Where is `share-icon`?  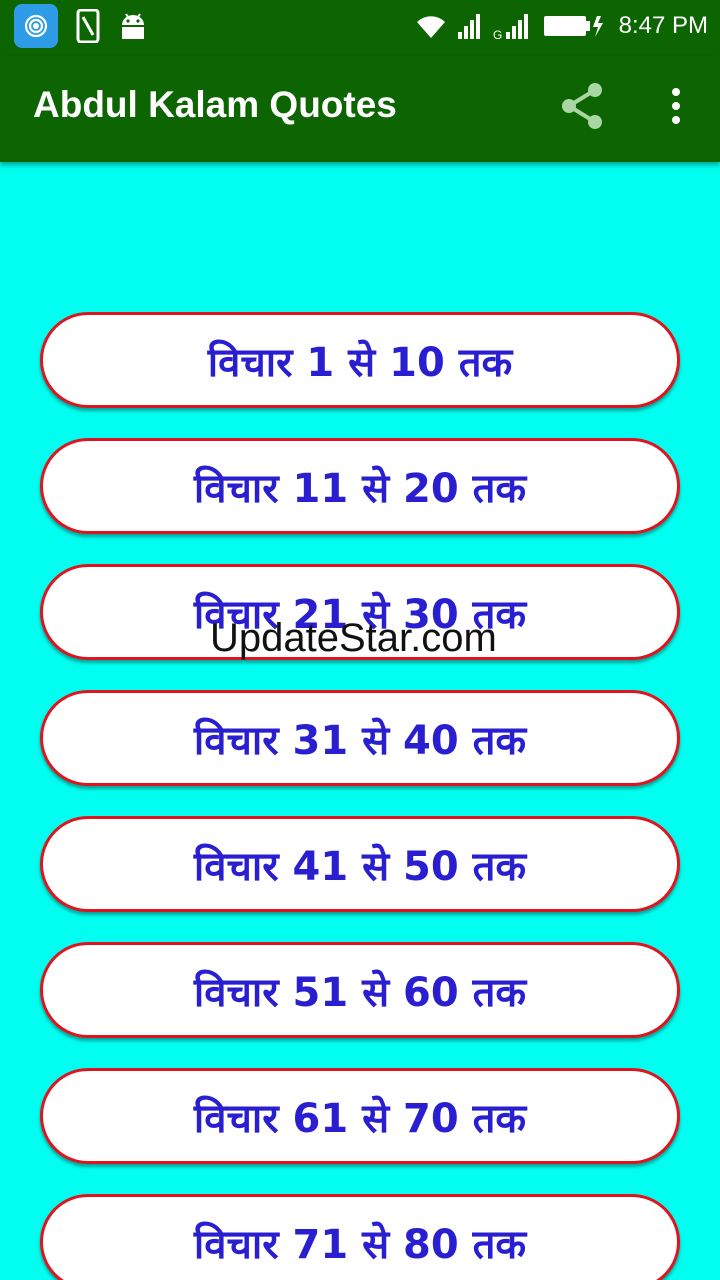
share-icon is located at coordinates (582, 108).